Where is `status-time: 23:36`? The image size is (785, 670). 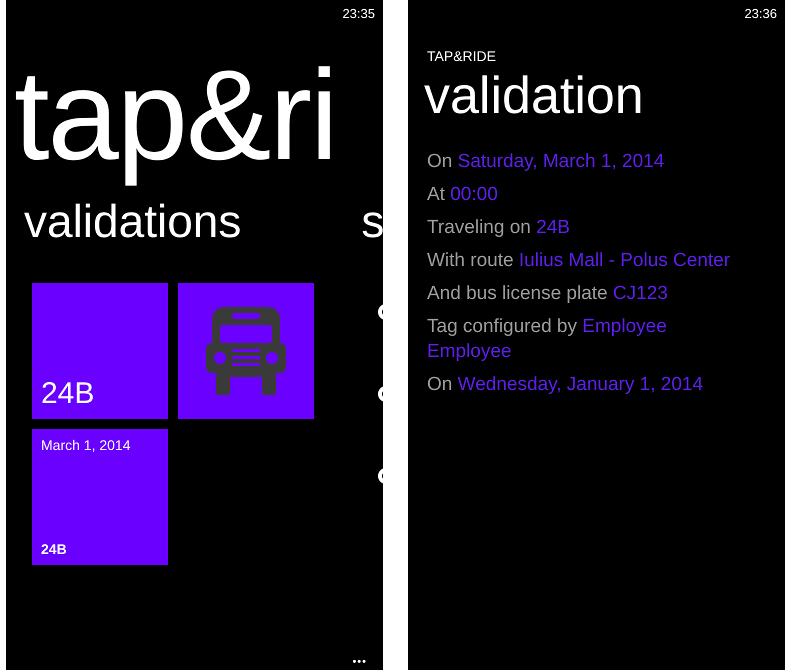
status-time: 23:36 is located at coordinates (760, 14).